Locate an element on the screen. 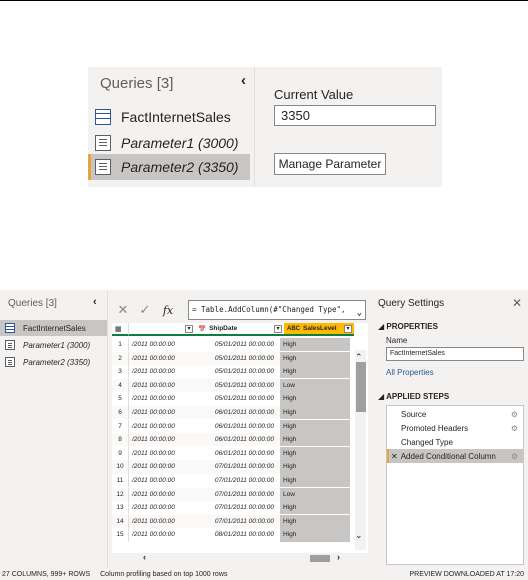  current-value-input: 3350 is located at coordinates (355, 115).